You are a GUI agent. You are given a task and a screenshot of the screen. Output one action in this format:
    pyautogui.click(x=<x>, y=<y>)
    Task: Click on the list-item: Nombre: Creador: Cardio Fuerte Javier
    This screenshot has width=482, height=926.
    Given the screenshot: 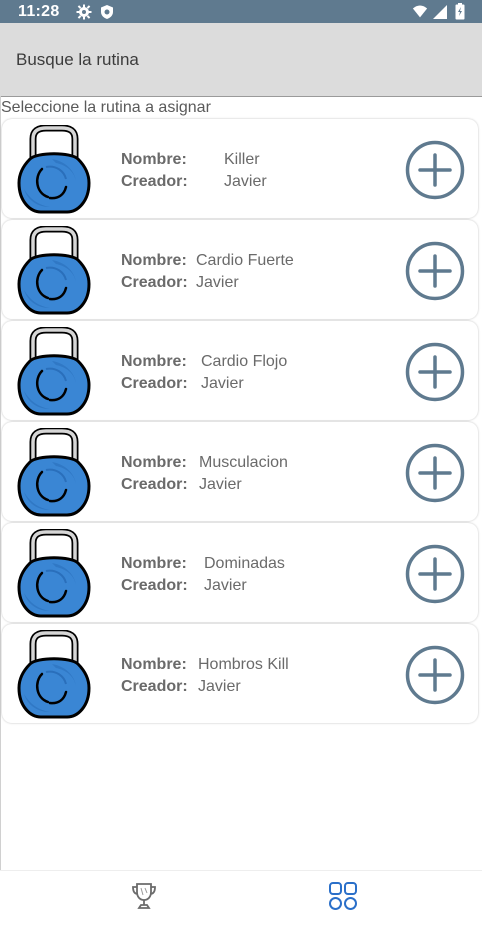 What is the action you would take?
    pyautogui.click(x=241, y=270)
    